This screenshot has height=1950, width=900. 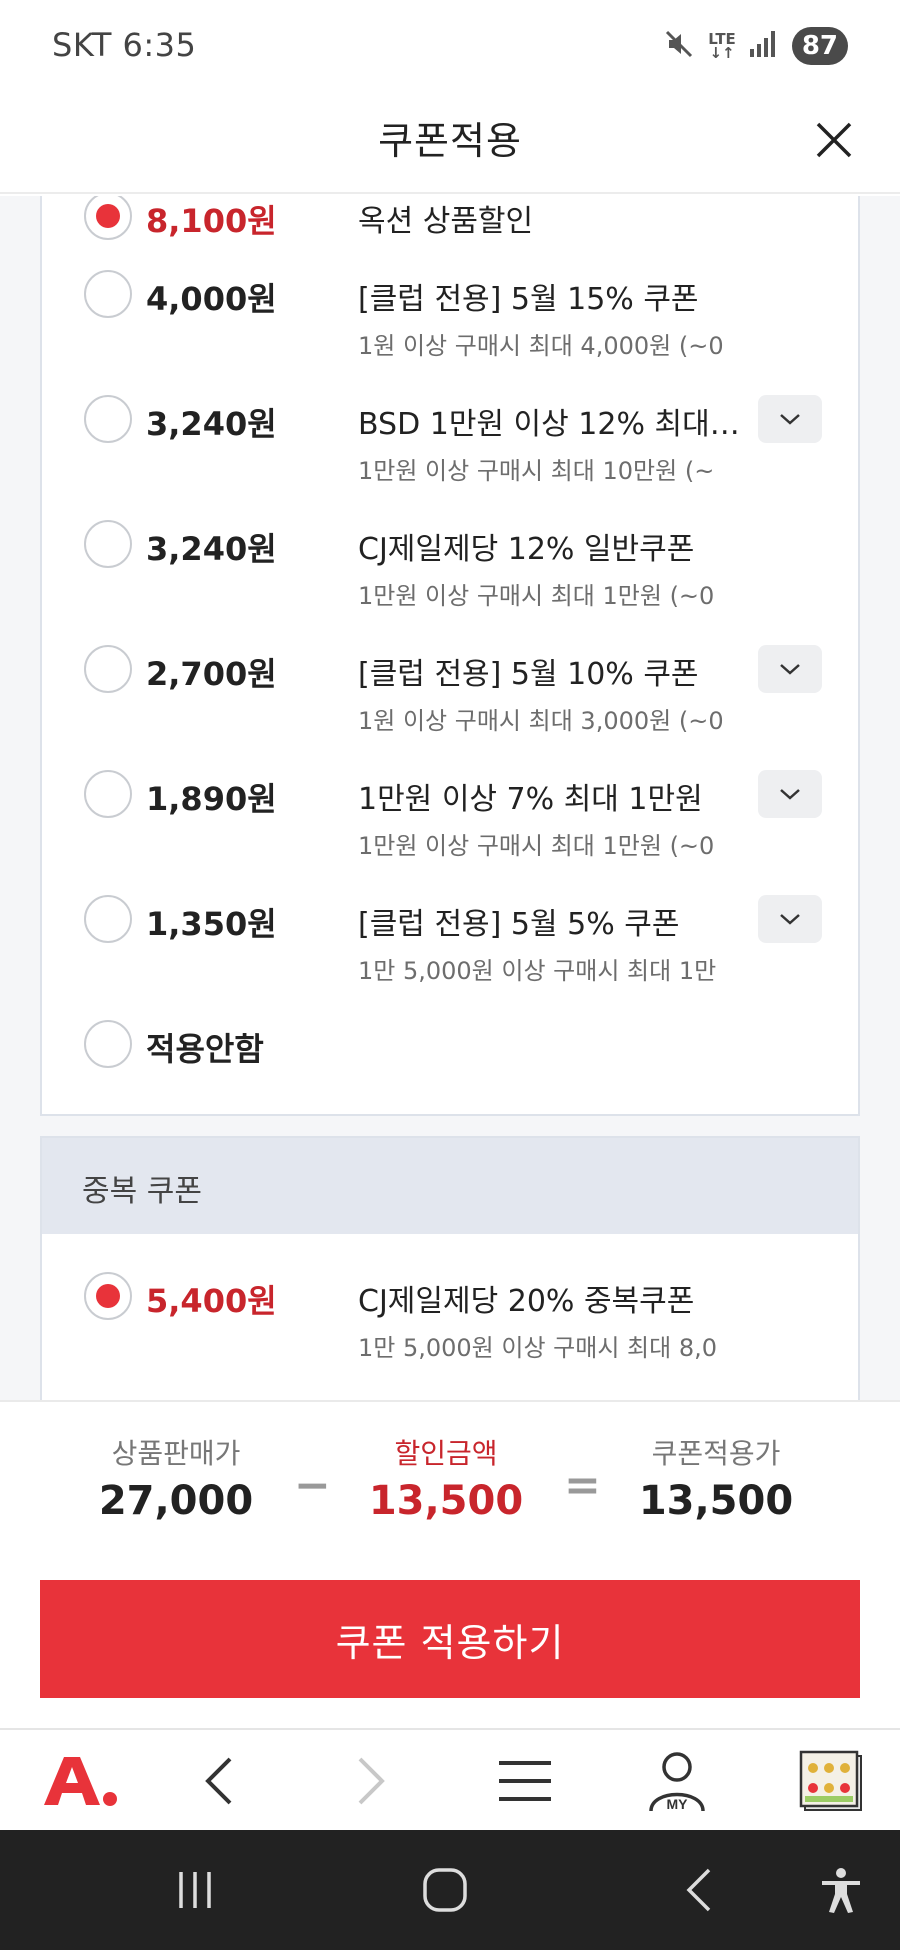 I want to click on minus-sign: −, so click(x=312, y=1485).